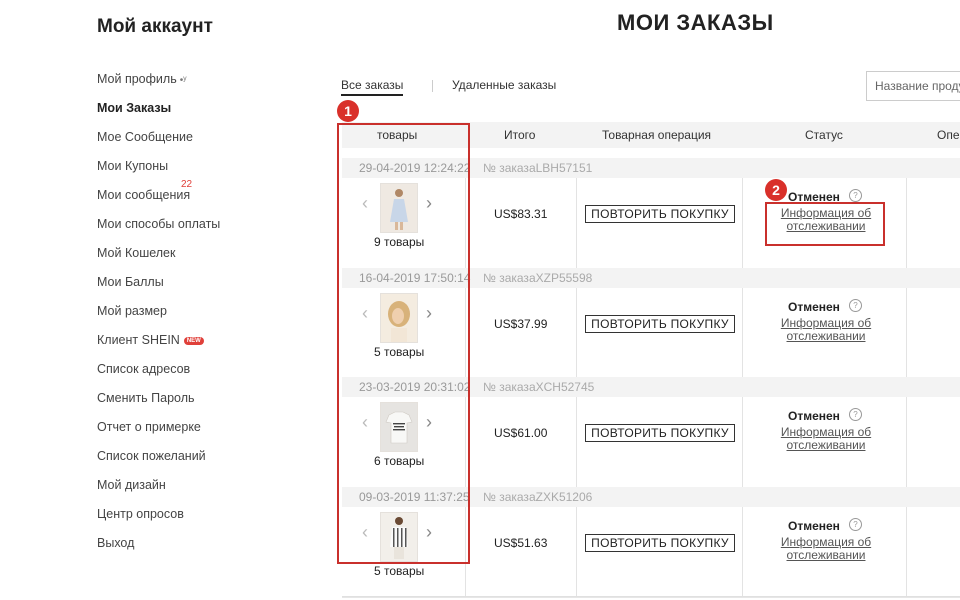 This screenshot has width=960, height=600. What do you see at coordinates (158, 289) in the screenshot?
I see `sidebar-item-points: Мои Баллы` at bounding box center [158, 289].